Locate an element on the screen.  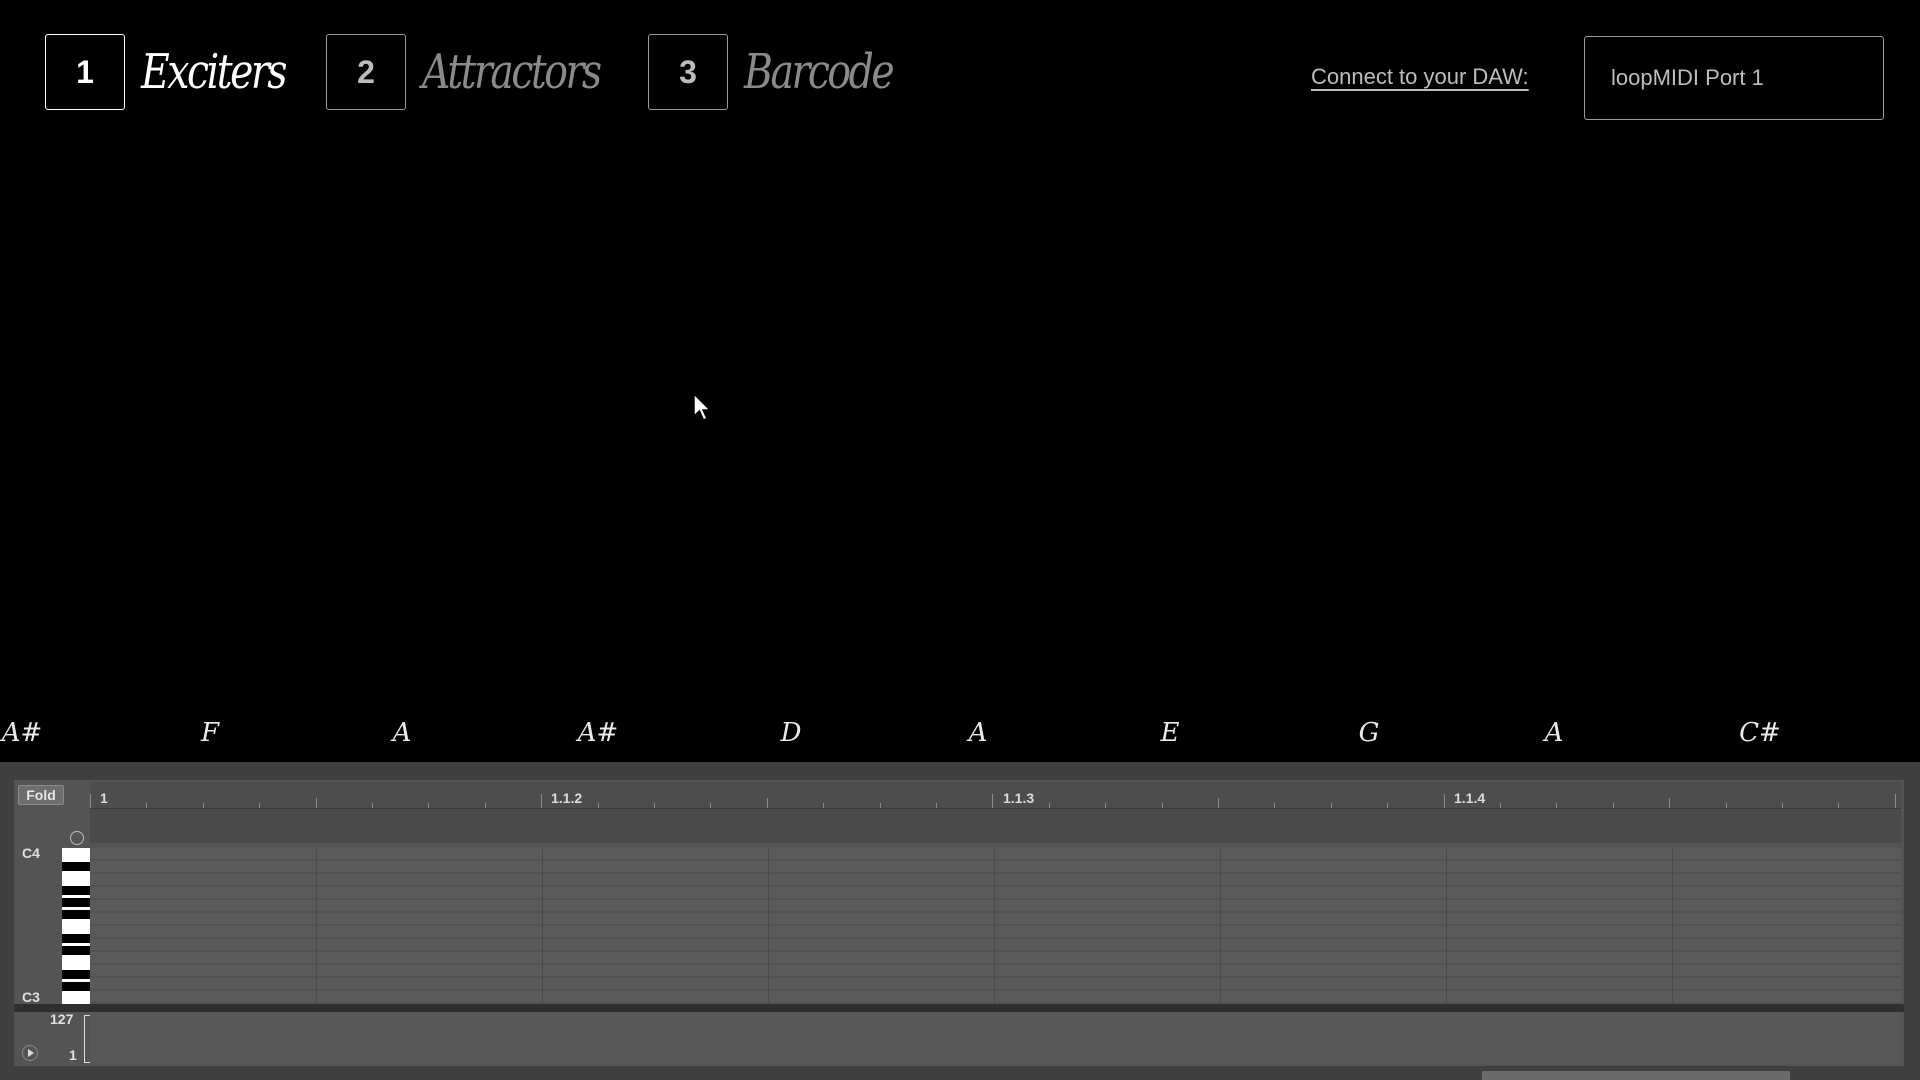
midi-port-select: loopMIDI Port 1 is located at coordinates (1734, 78).